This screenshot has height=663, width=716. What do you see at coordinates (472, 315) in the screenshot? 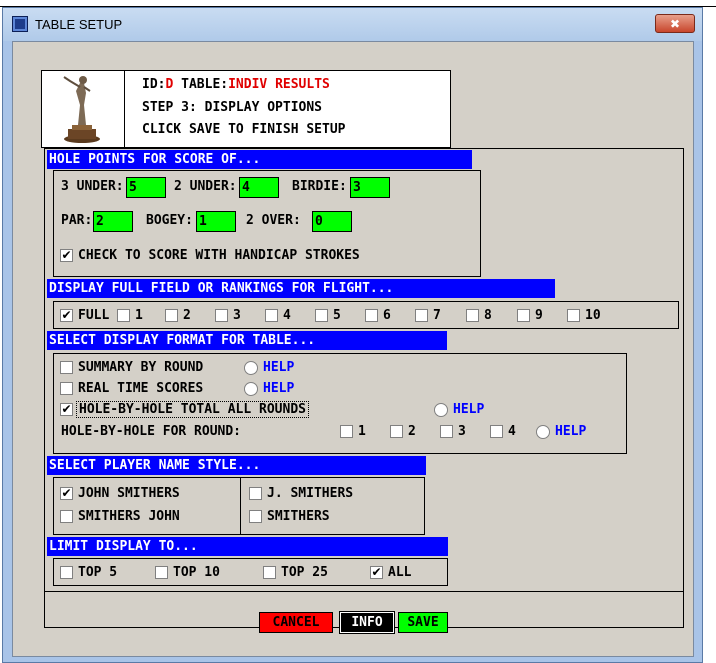
I see `flight-8-checkbox` at bounding box center [472, 315].